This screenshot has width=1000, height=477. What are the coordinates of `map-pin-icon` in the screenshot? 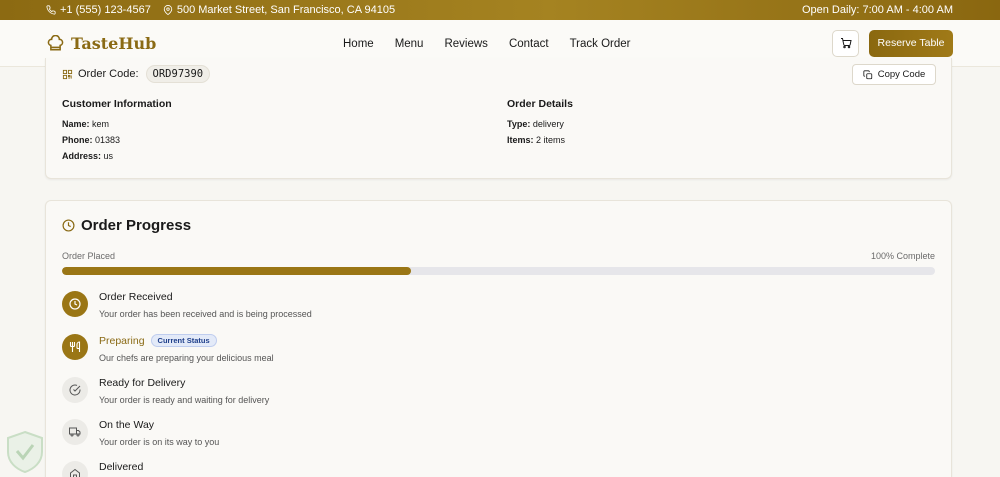 It's located at (167, 10).